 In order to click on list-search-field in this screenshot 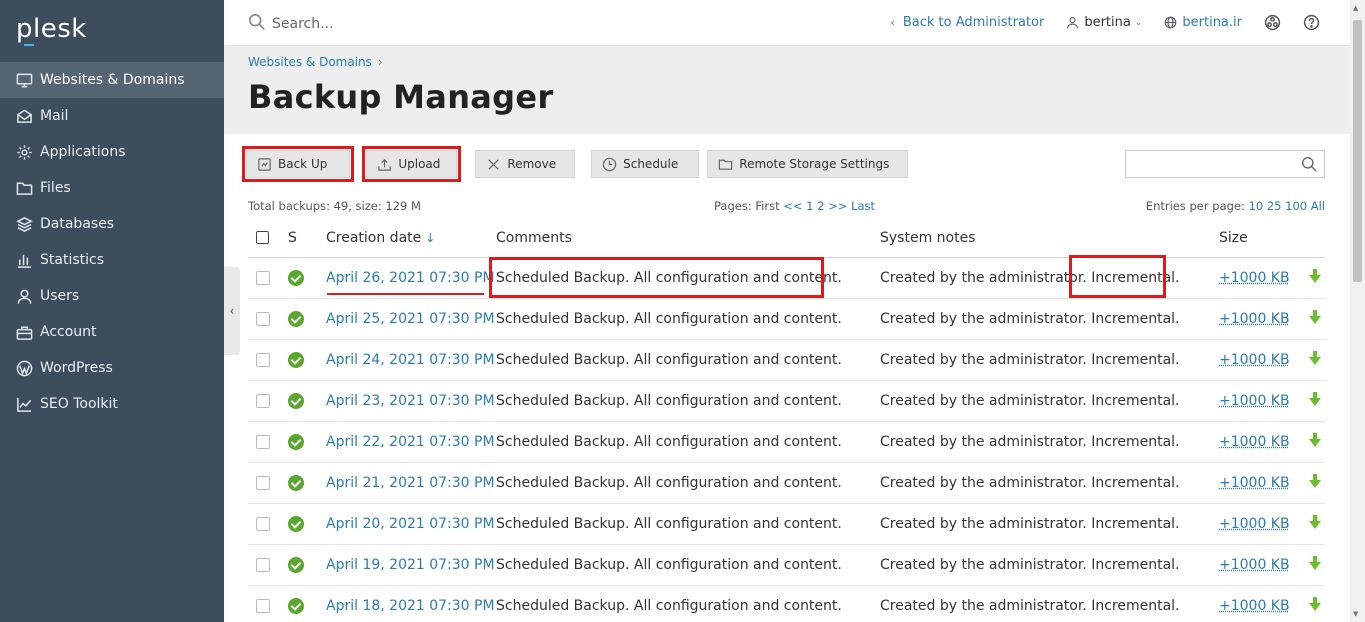, I will do `click(1225, 164)`.